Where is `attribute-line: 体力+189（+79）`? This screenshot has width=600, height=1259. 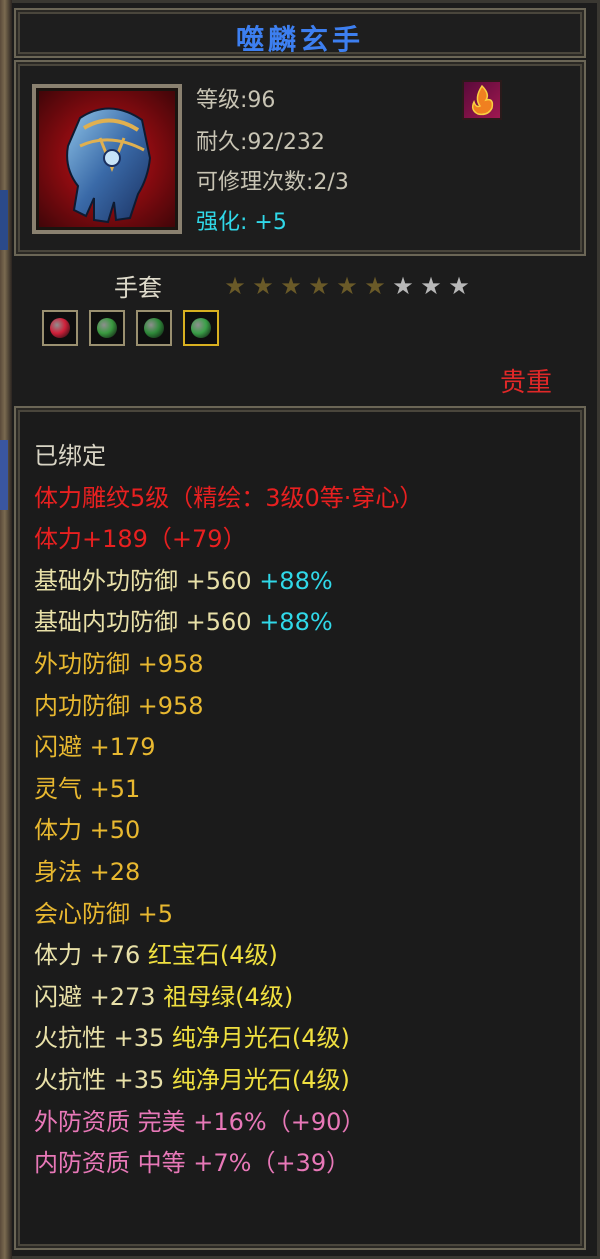 attribute-line: 体力+189（+79） is located at coordinates (140, 536).